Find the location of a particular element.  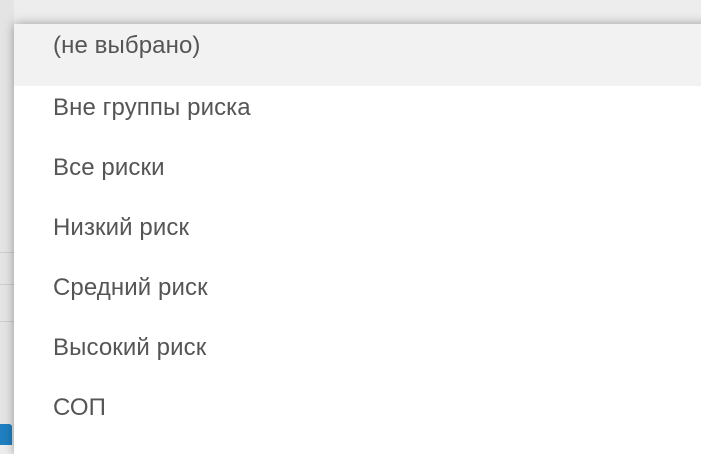

option-label: Все риски is located at coordinates (109, 167).